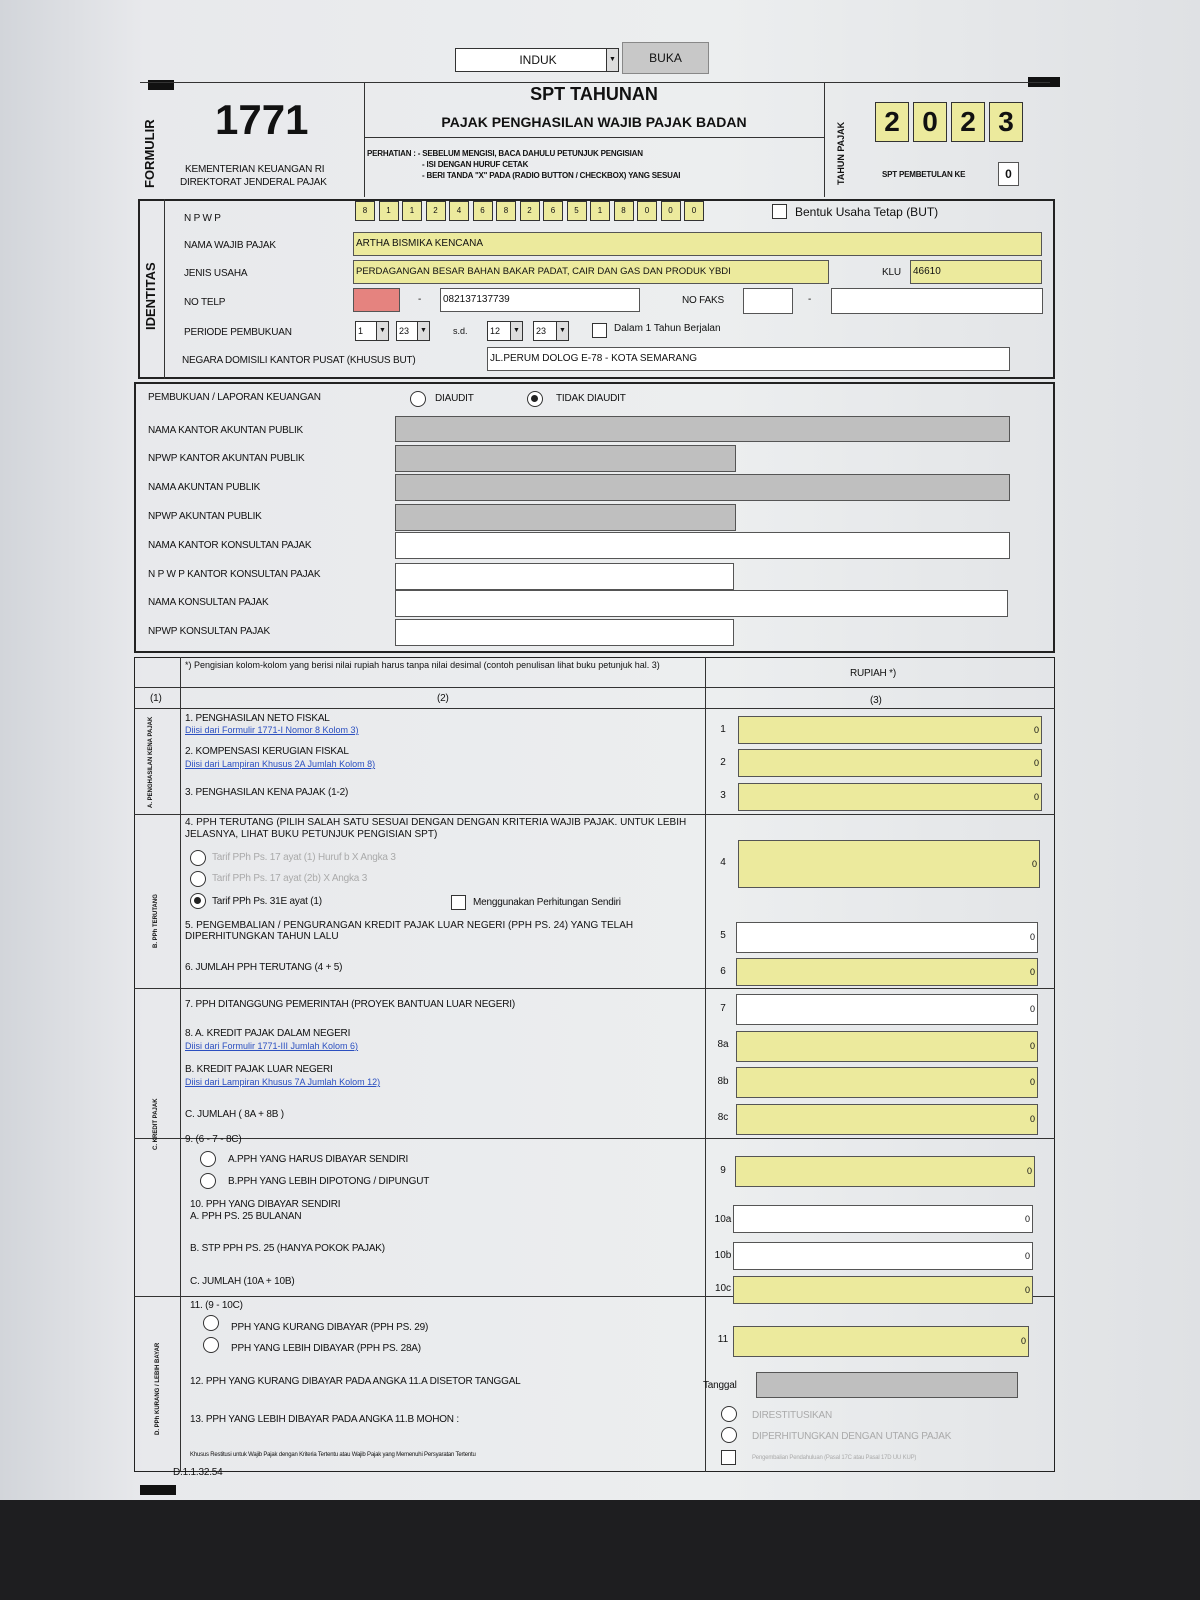 This screenshot has height=1600, width=1200. I want to click on amendment-input: 0, so click(1008, 174).